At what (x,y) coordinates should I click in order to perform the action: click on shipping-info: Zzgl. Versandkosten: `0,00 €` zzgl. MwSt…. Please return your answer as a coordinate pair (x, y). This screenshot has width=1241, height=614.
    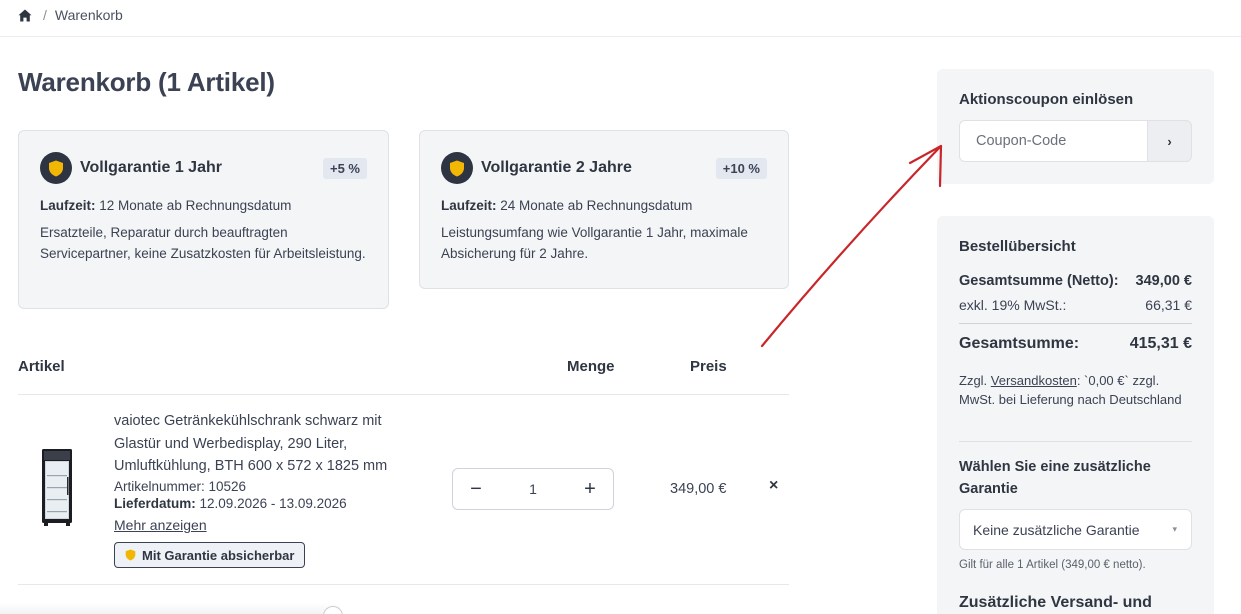
    Looking at the image, I should click on (1070, 390).